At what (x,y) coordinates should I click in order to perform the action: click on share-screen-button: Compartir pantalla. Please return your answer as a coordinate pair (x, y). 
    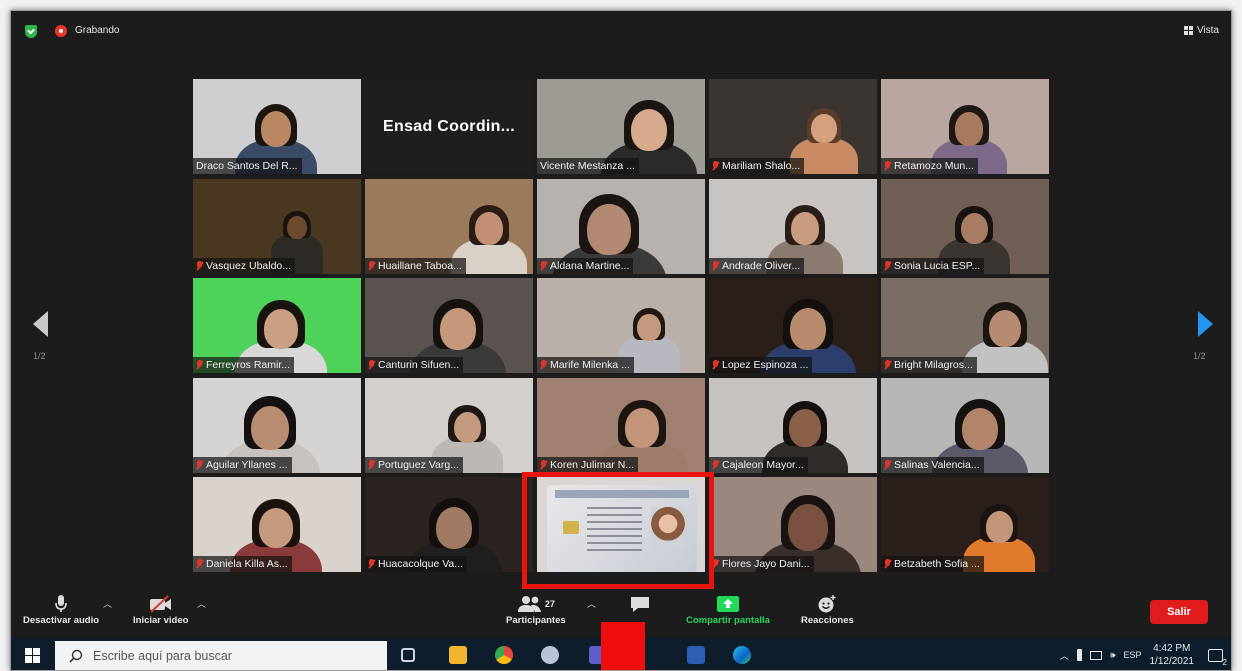
    Looking at the image, I should click on (728, 609).